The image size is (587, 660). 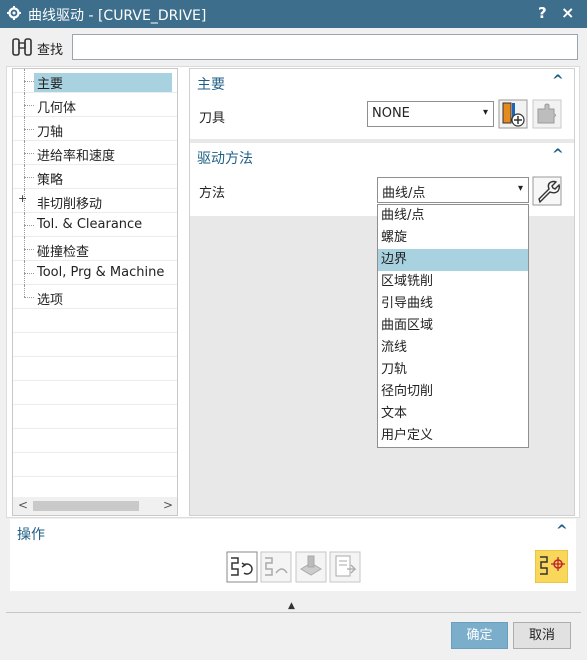 I want to click on find-input, so click(x=325, y=47).